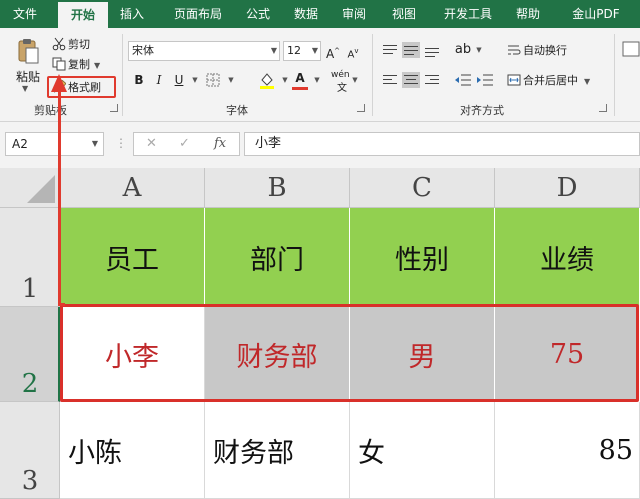 This screenshot has width=640, height=499. What do you see at coordinates (258, 14) in the screenshot?
I see `tab-formulas: 公式` at bounding box center [258, 14].